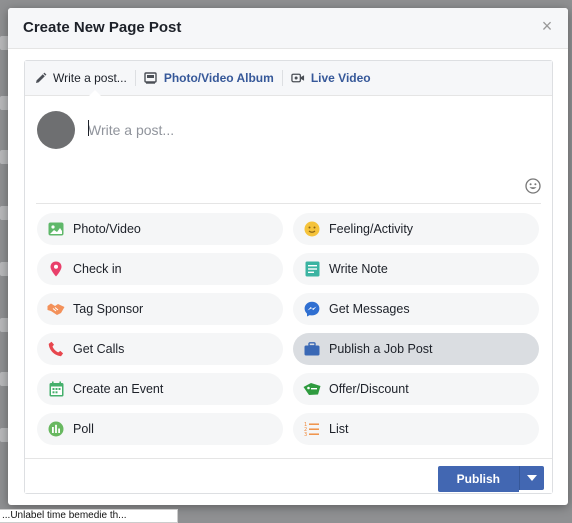 The height and width of the screenshot is (523, 572). I want to click on chevron-down-icon, so click(531, 478).